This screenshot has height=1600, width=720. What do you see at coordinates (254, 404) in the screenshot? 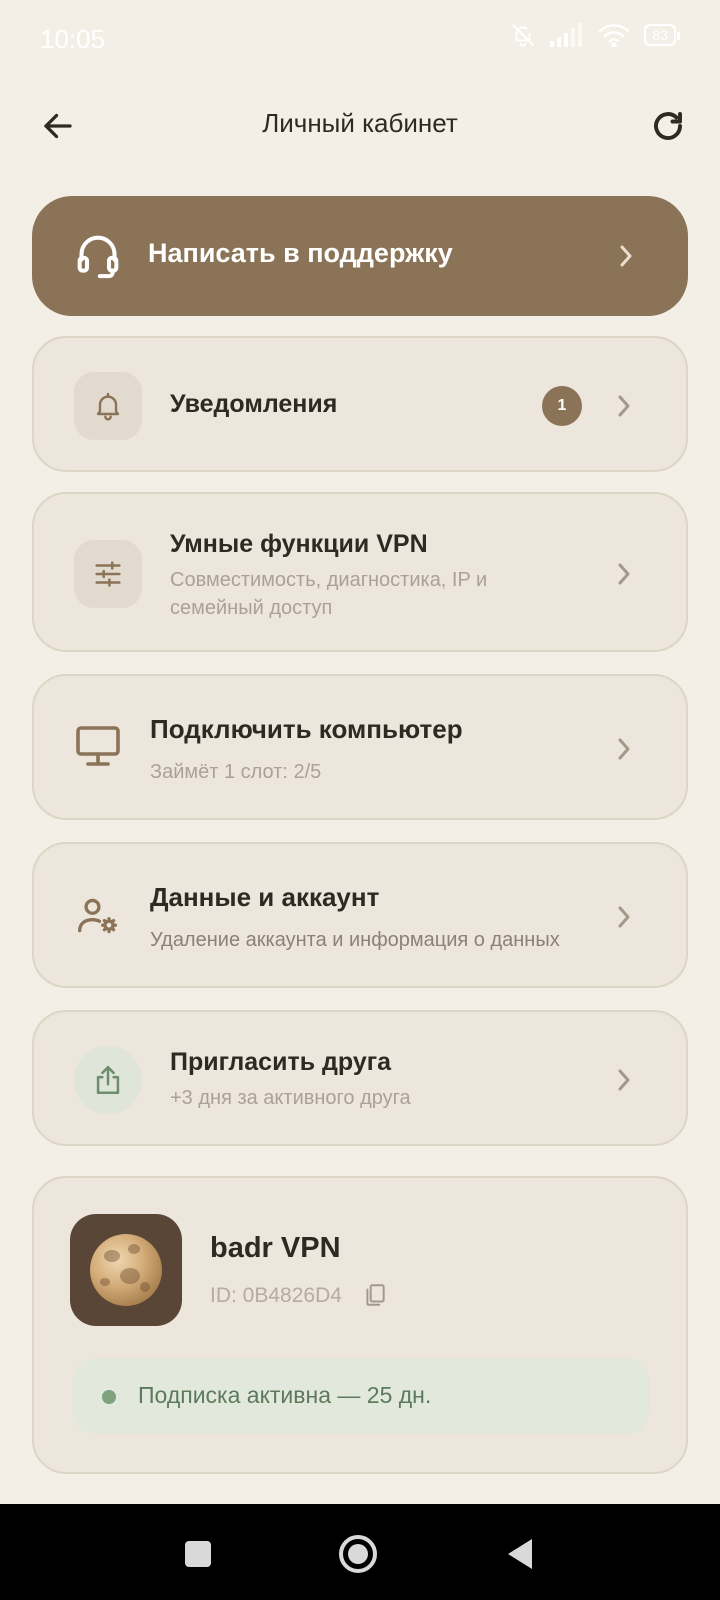
I see `menu-item-title: Уведомления` at bounding box center [254, 404].